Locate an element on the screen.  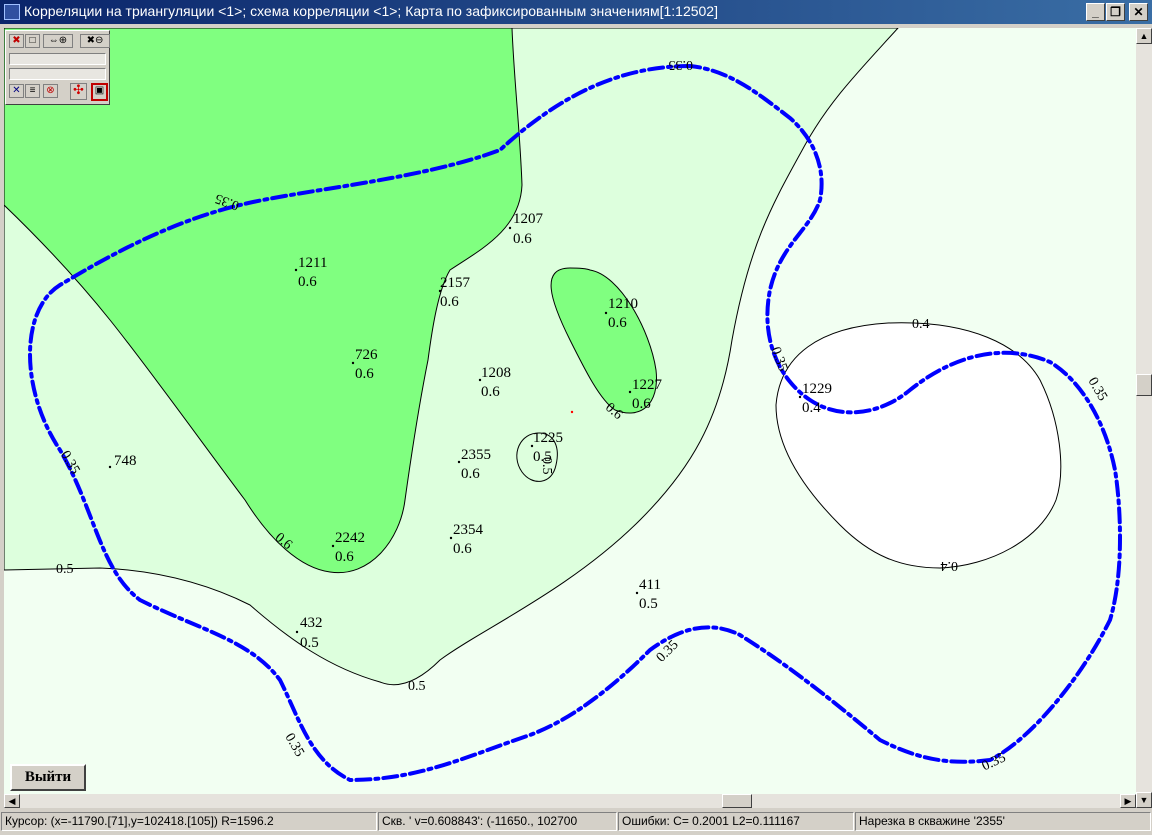
vertical-scroll-thumb is located at coordinates (1144, 385).